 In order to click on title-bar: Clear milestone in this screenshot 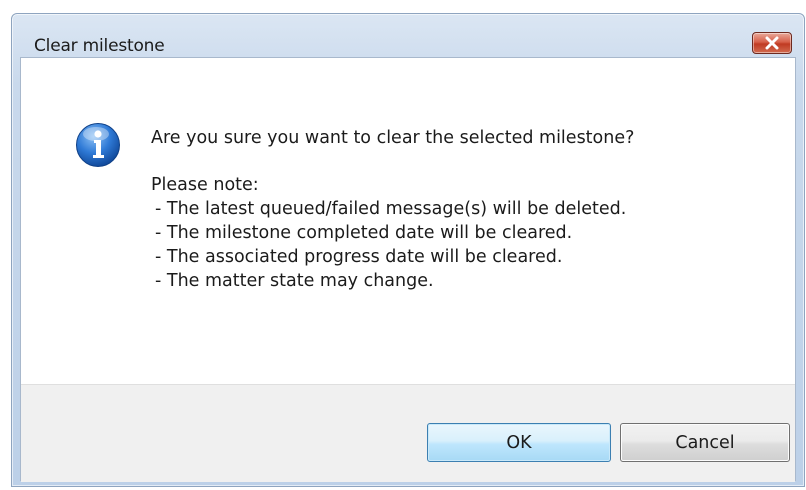, I will do `click(408, 35)`.